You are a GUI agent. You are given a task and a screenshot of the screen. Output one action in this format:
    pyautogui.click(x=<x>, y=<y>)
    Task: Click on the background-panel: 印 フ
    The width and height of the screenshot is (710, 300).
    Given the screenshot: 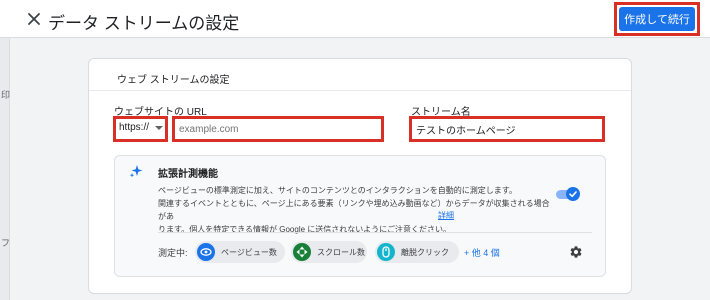 What is the action you would take?
    pyautogui.click(x=5, y=169)
    